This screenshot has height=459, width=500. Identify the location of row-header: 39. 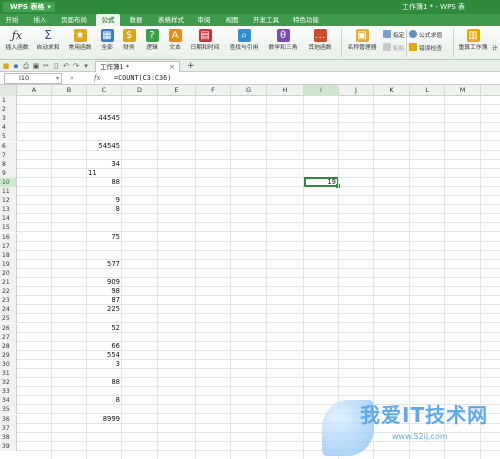
(8, 446).